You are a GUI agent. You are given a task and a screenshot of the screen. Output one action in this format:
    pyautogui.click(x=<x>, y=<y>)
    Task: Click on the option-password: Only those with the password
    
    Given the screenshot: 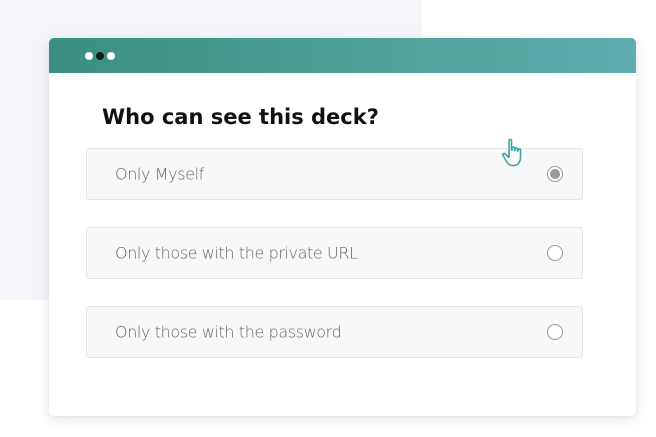 What is the action you would take?
    pyautogui.click(x=334, y=332)
    